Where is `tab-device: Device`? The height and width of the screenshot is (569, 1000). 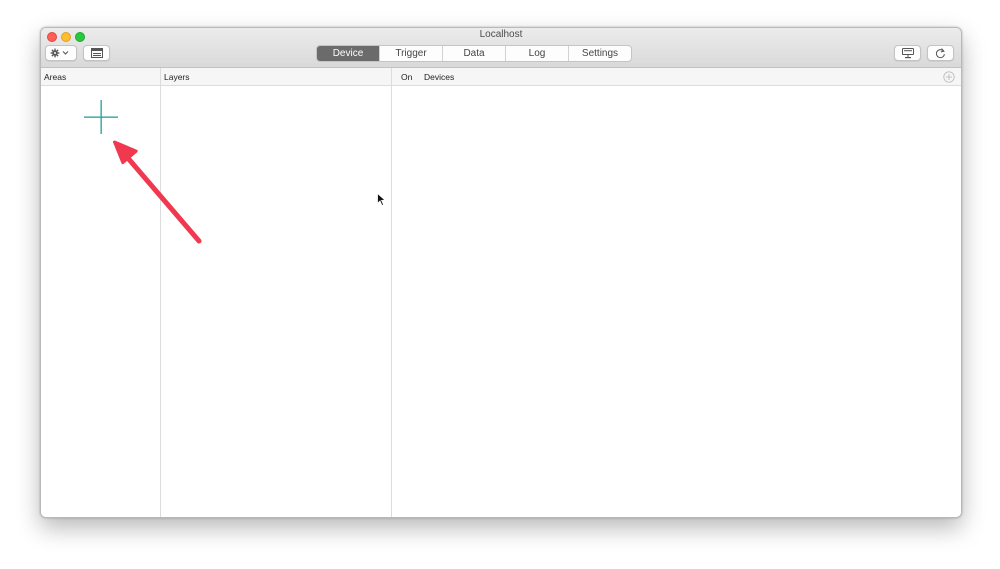
tab-device: Device is located at coordinates (348, 53).